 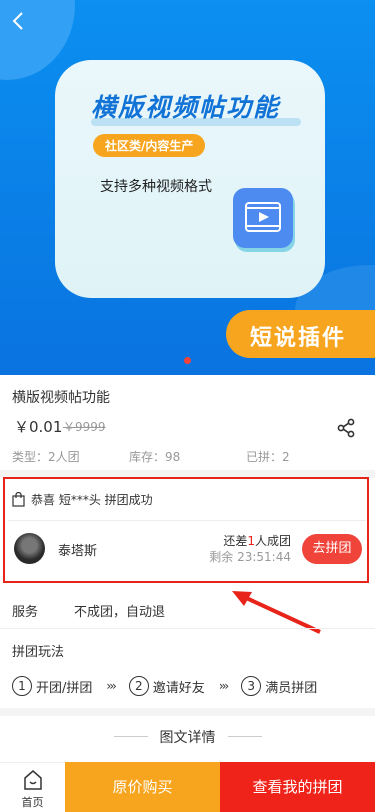 I want to click on banner-brand-label: 短说插件, so click(x=300, y=334).